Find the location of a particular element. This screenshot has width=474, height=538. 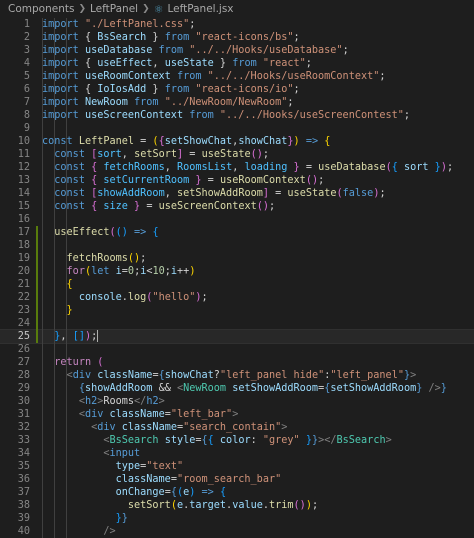

breadcrumb-item-file: LeftPanel.jsx is located at coordinates (201, 9).